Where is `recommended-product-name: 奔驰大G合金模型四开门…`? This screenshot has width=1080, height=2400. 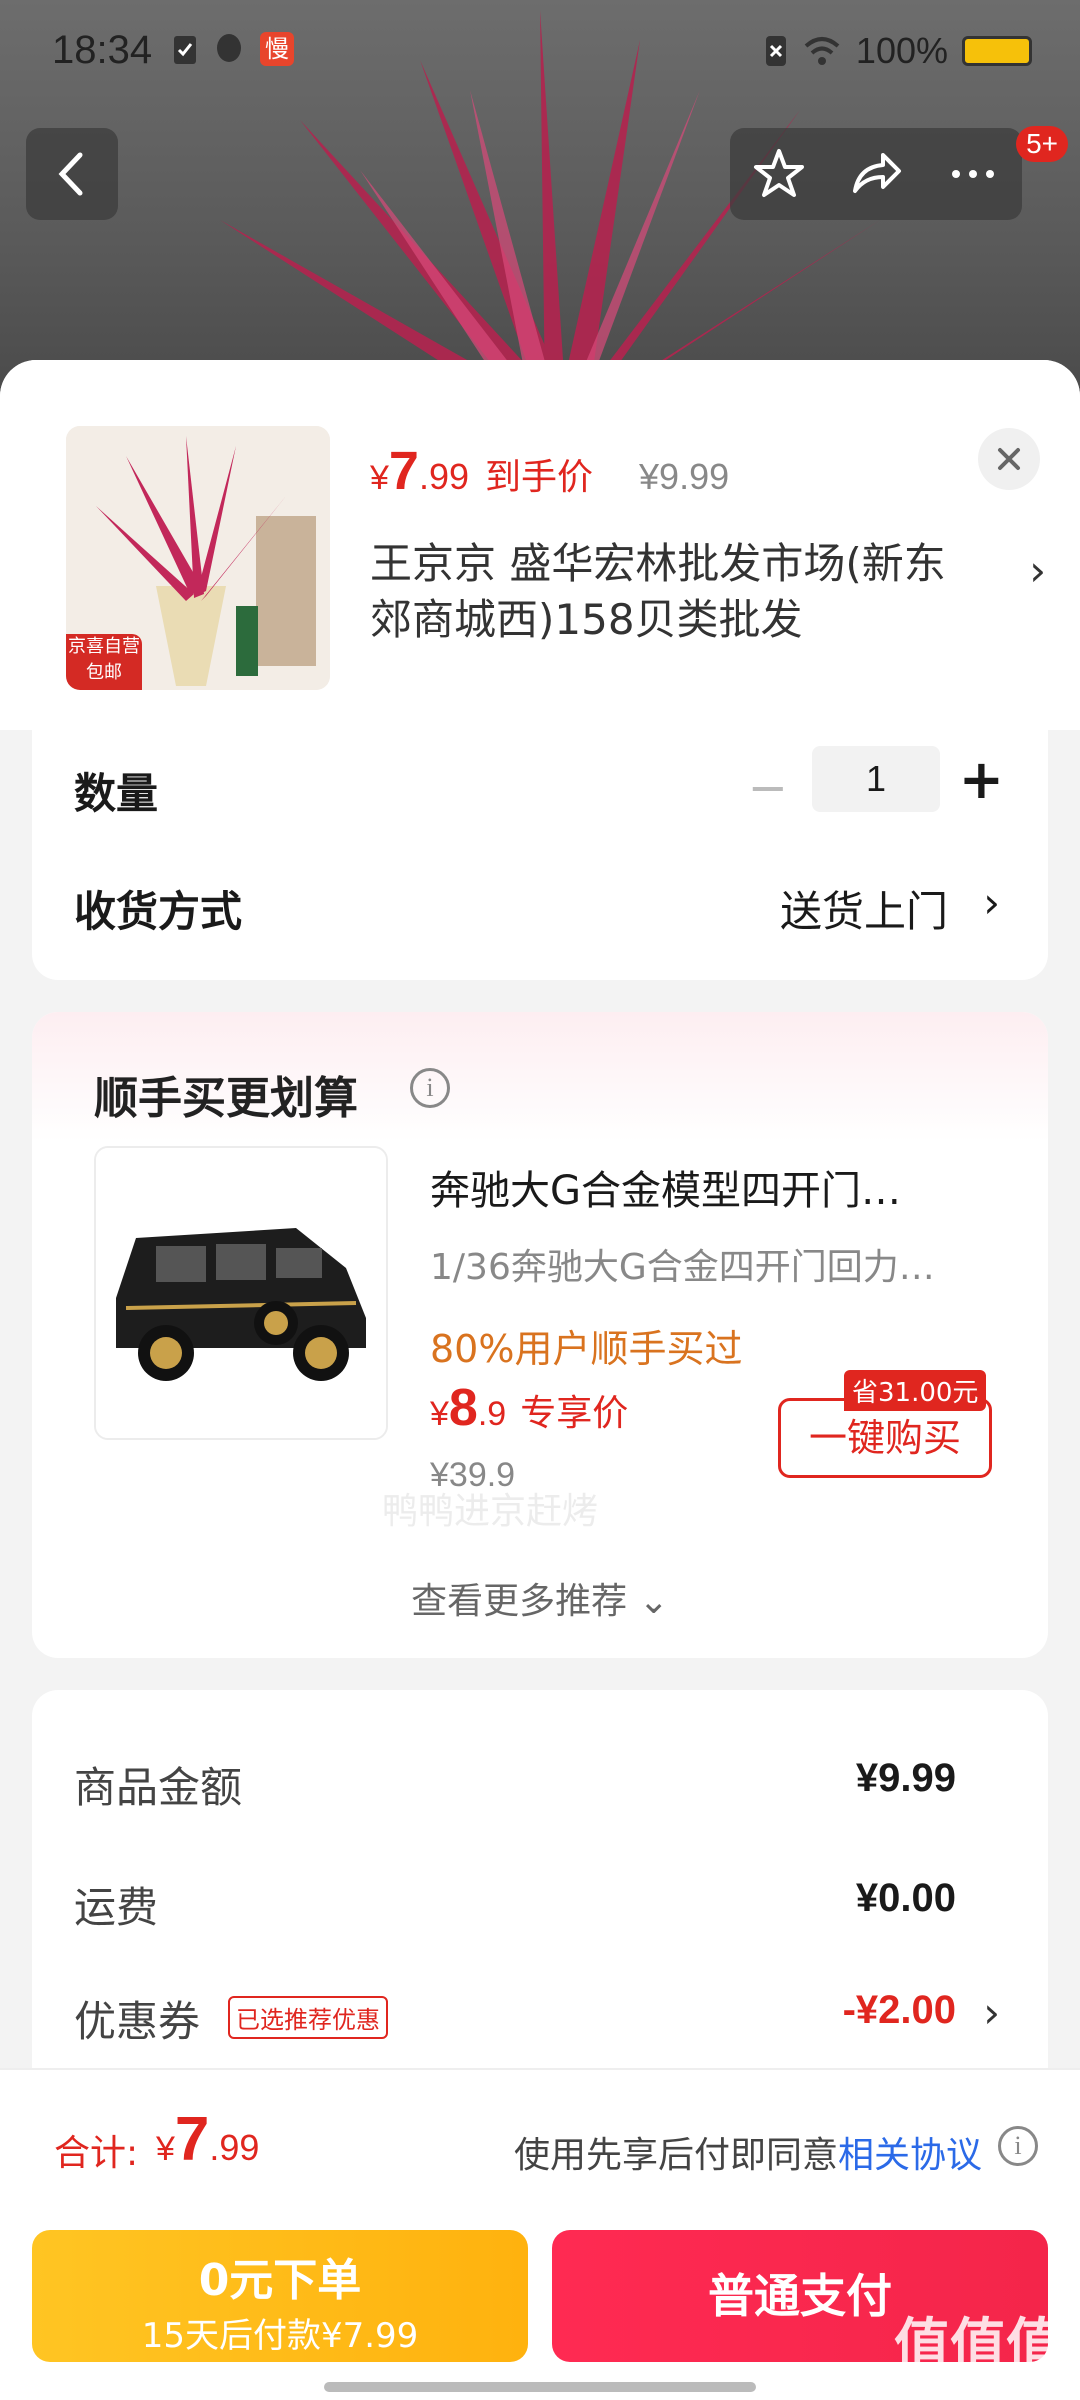 recommended-product-name: 奔驰大G合金模型四开门… is located at coordinates (710, 1187).